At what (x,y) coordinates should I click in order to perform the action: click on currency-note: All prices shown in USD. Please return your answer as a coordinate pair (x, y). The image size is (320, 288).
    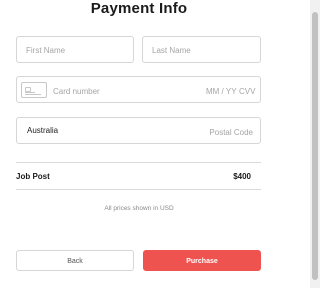
    Looking at the image, I should click on (139, 208).